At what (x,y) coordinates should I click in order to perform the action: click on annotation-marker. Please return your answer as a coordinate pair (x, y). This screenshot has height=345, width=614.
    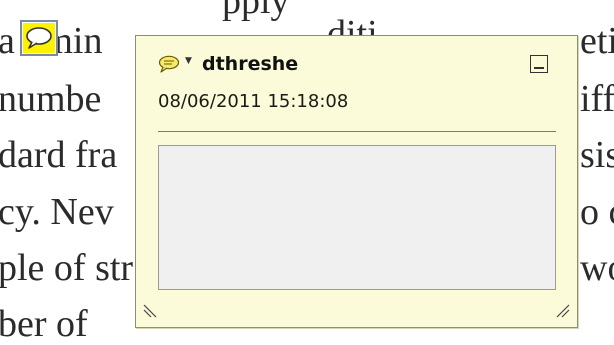
    Looking at the image, I should click on (39, 38).